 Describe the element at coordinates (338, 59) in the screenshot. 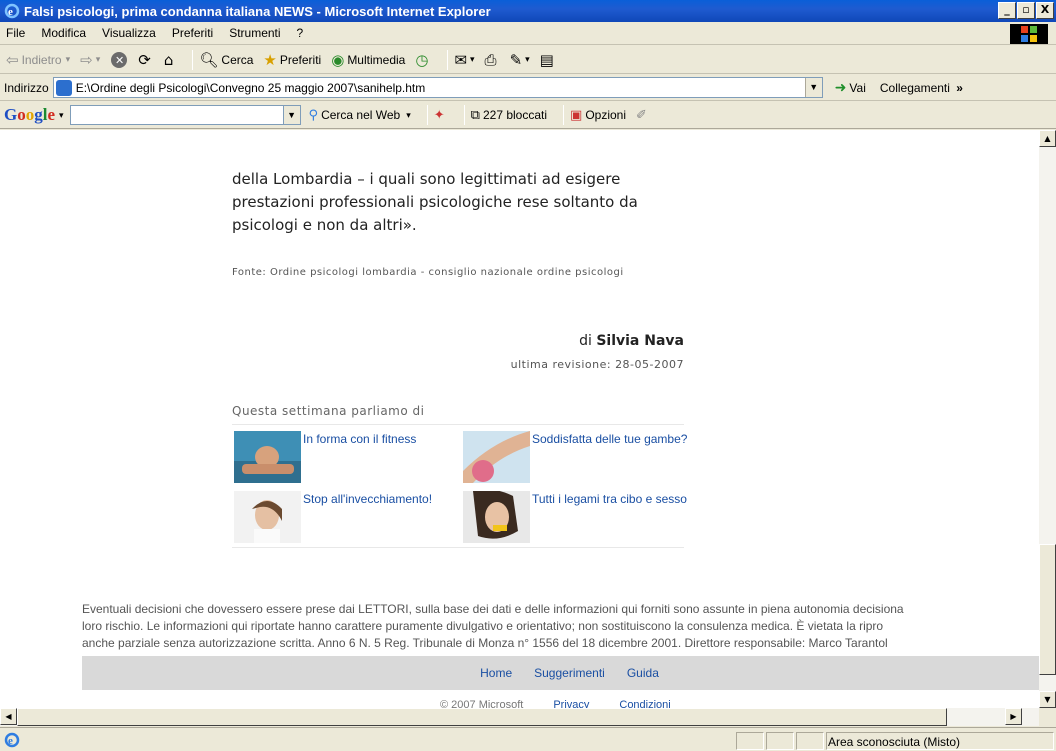

I see `media-icon: ◉` at that location.